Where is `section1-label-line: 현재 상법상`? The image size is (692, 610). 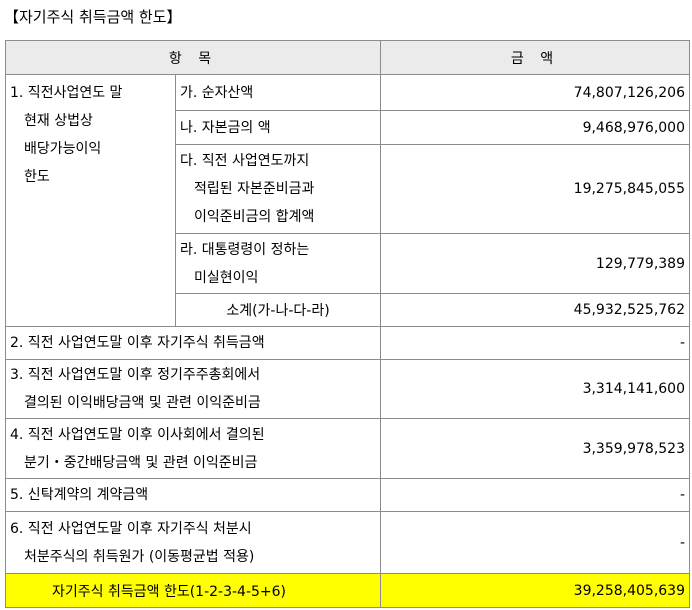
section1-label-line: 현재 상법상 is located at coordinates (58, 121).